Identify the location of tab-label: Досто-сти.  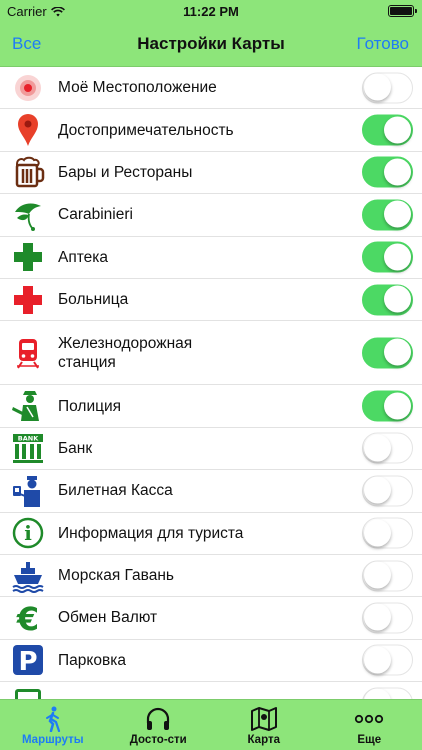
(158, 740).